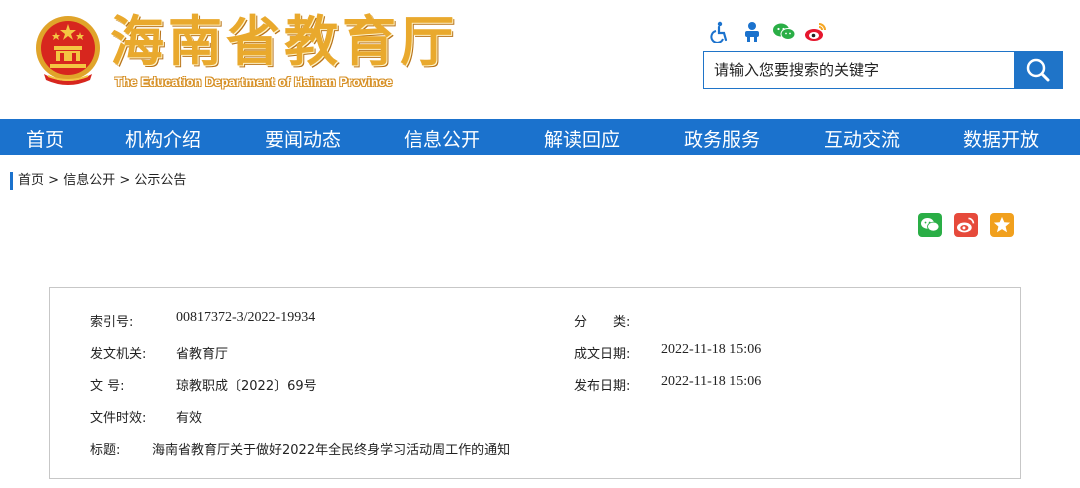  Describe the element at coordinates (112, 322) in the screenshot. I see `index-label: 索引号:` at that location.